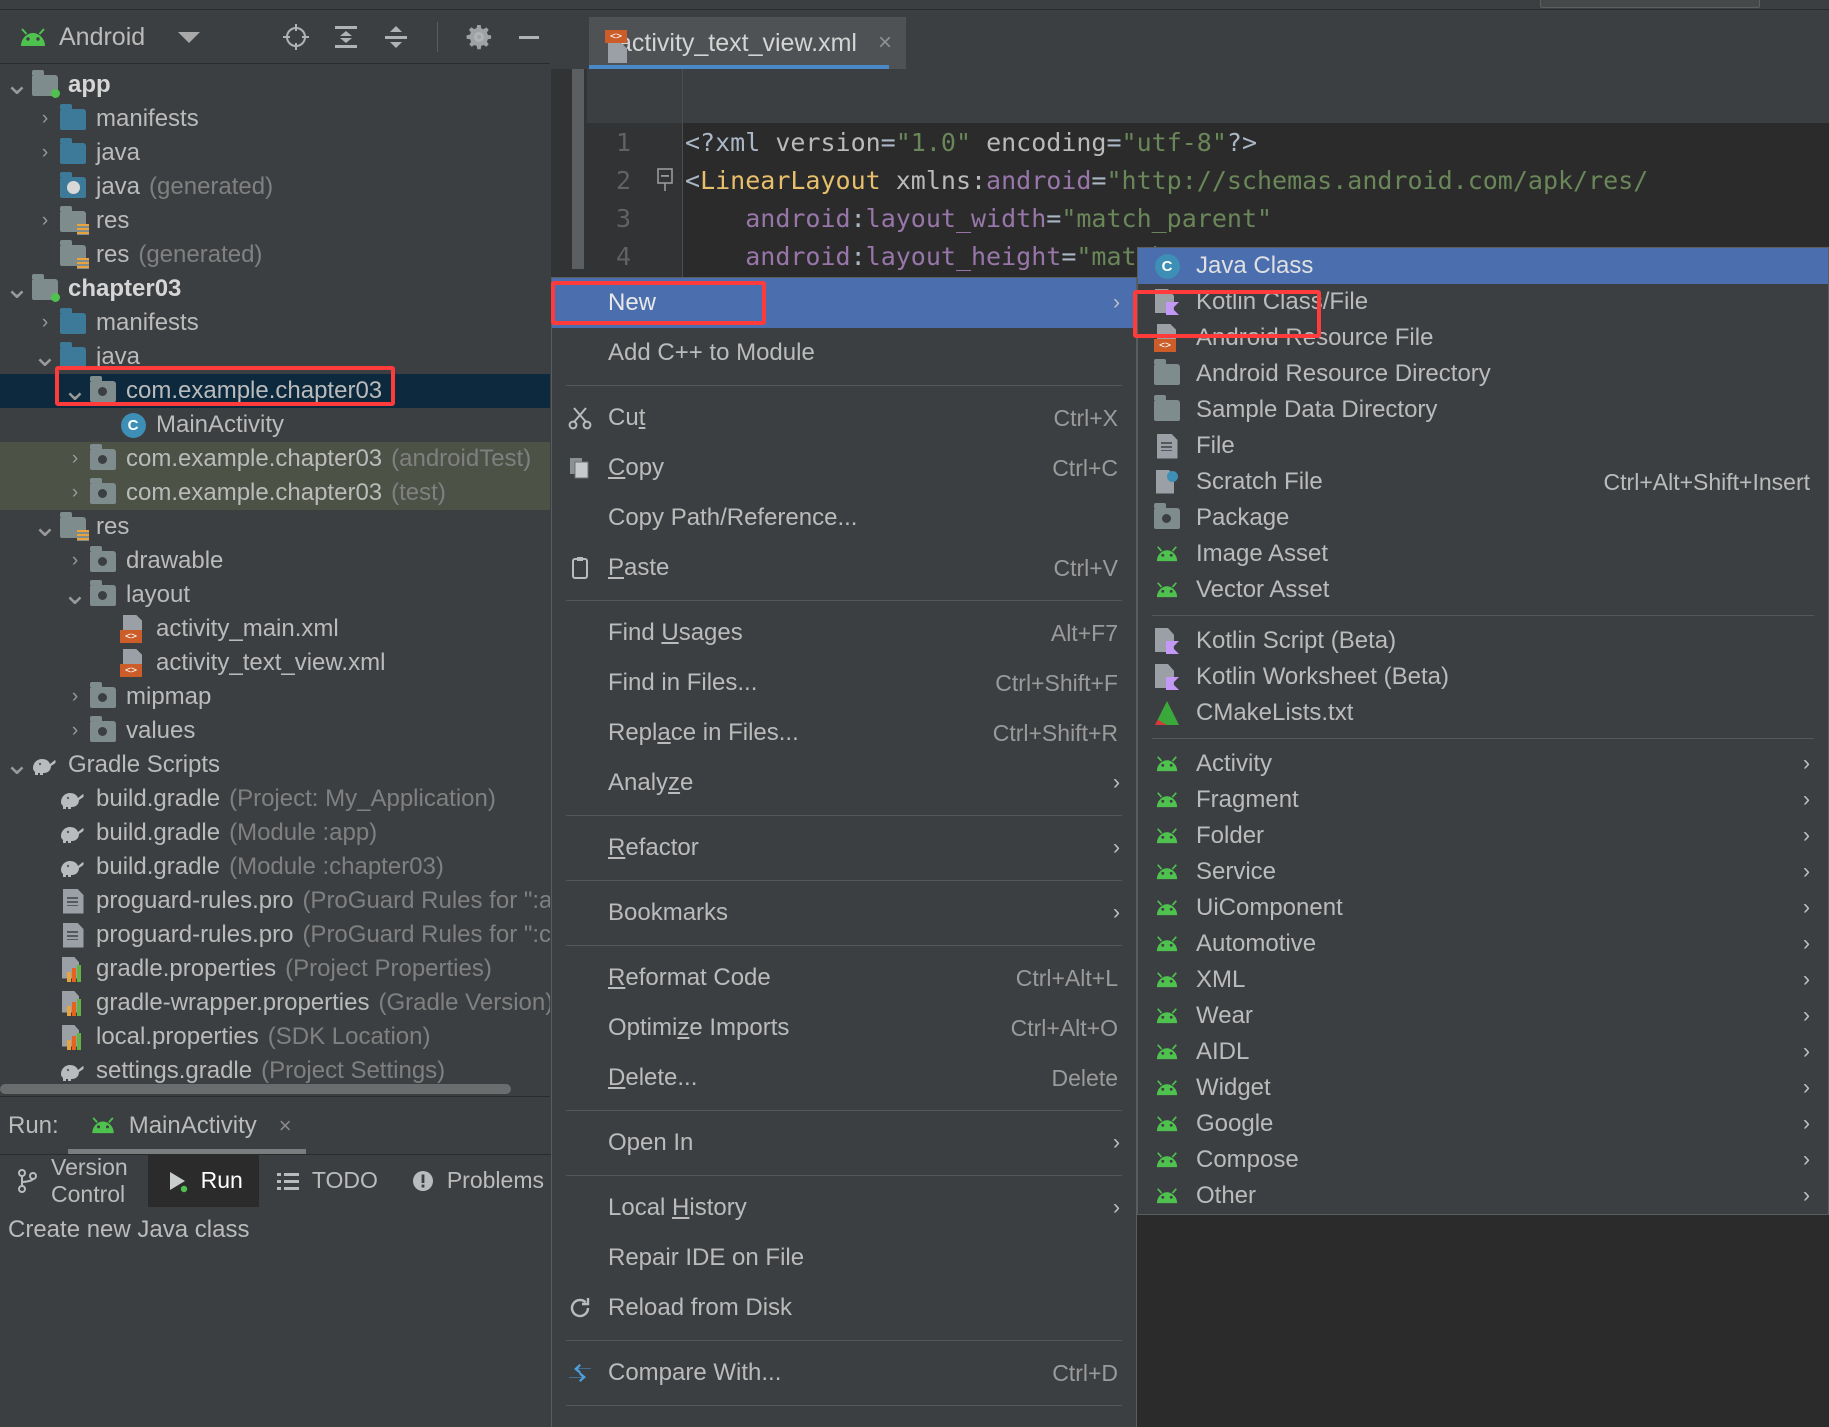  What do you see at coordinates (275, 731) in the screenshot?
I see `tree-row: › values` at bounding box center [275, 731].